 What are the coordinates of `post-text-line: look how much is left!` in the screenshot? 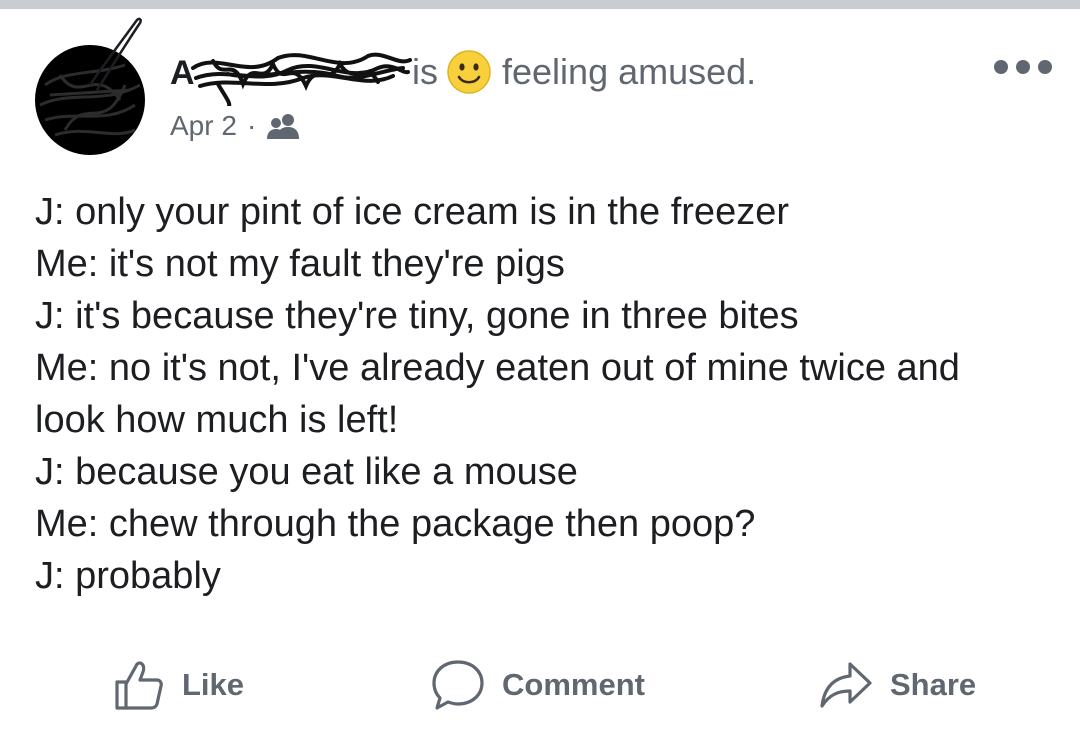 It's located at (217, 420).